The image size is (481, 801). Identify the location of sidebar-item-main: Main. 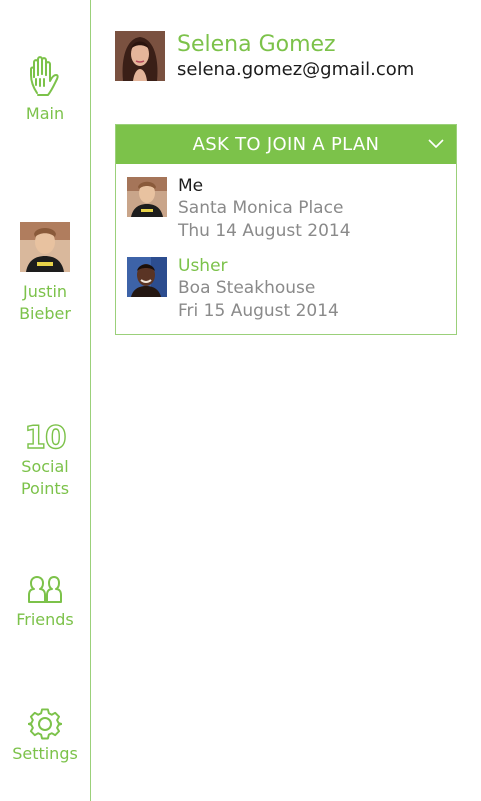
(45, 90).